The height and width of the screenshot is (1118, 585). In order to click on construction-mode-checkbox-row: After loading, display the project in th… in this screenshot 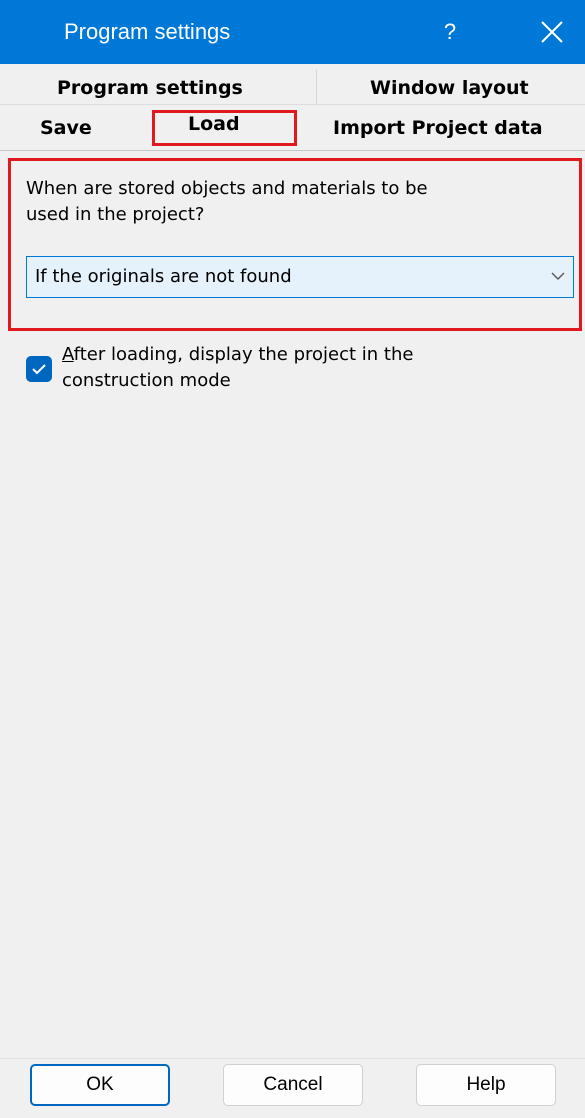, I will do `click(301, 370)`.